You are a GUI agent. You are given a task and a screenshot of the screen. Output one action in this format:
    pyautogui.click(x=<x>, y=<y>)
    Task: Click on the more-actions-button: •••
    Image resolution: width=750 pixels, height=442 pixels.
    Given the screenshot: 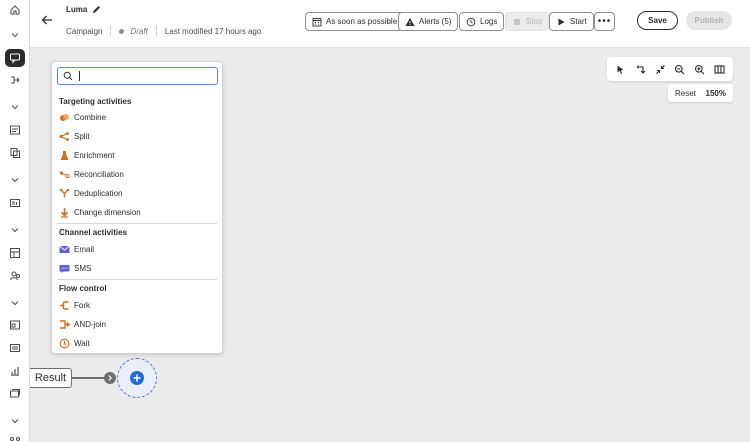 What is the action you would take?
    pyautogui.click(x=604, y=21)
    